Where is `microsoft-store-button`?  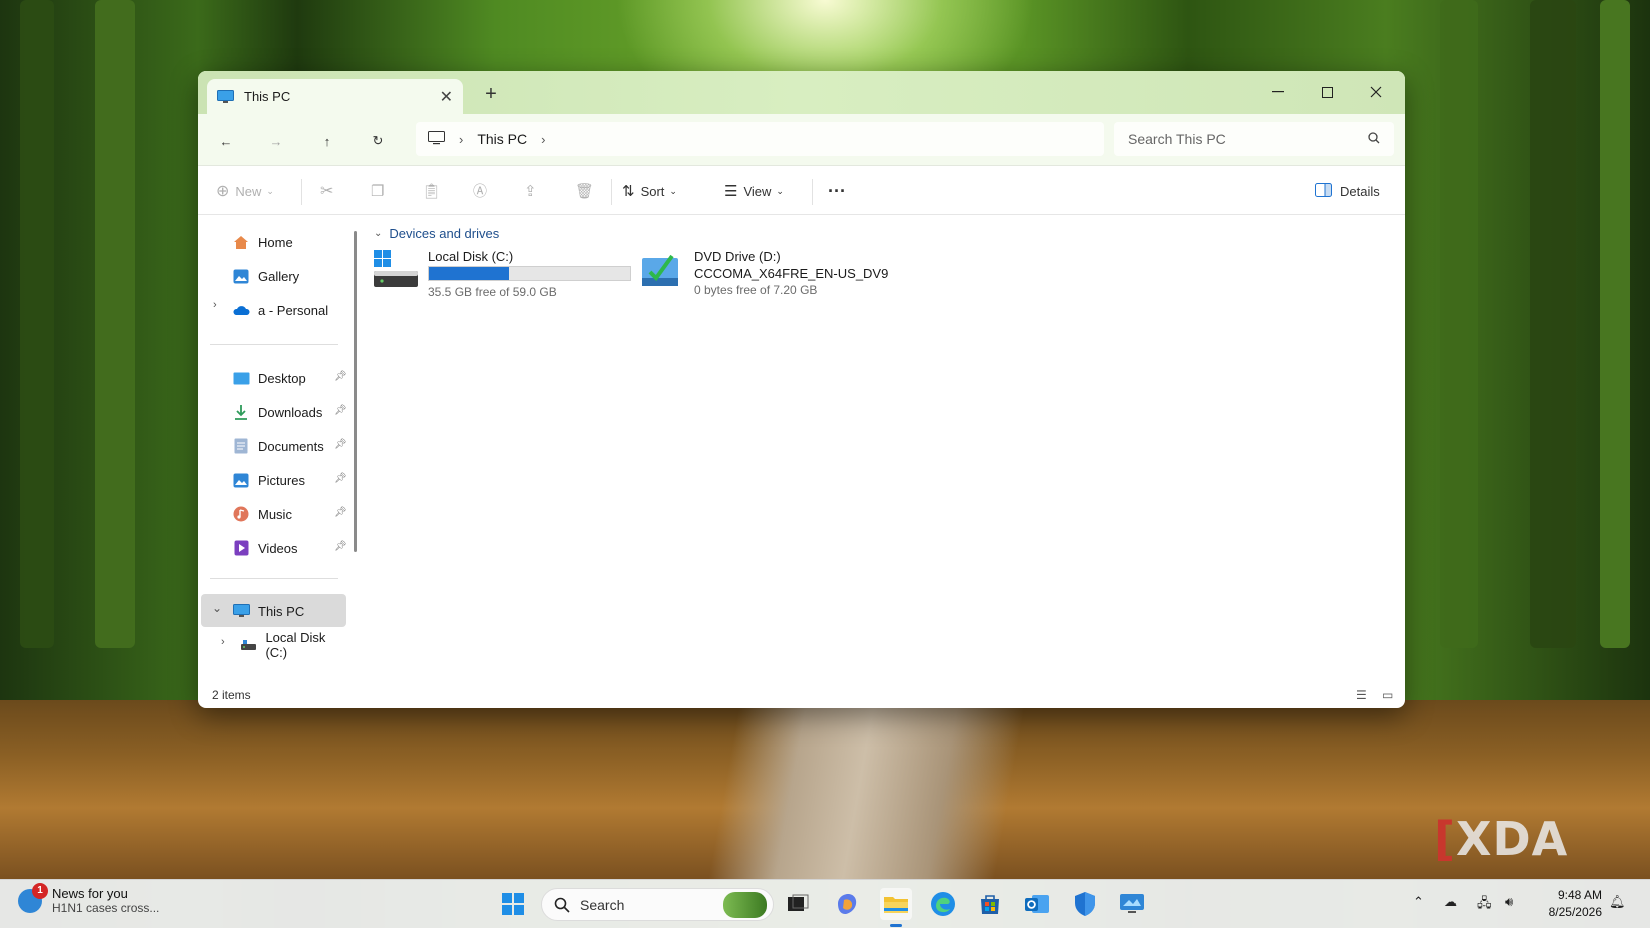
microsoft-store-button is located at coordinates (990, 904).